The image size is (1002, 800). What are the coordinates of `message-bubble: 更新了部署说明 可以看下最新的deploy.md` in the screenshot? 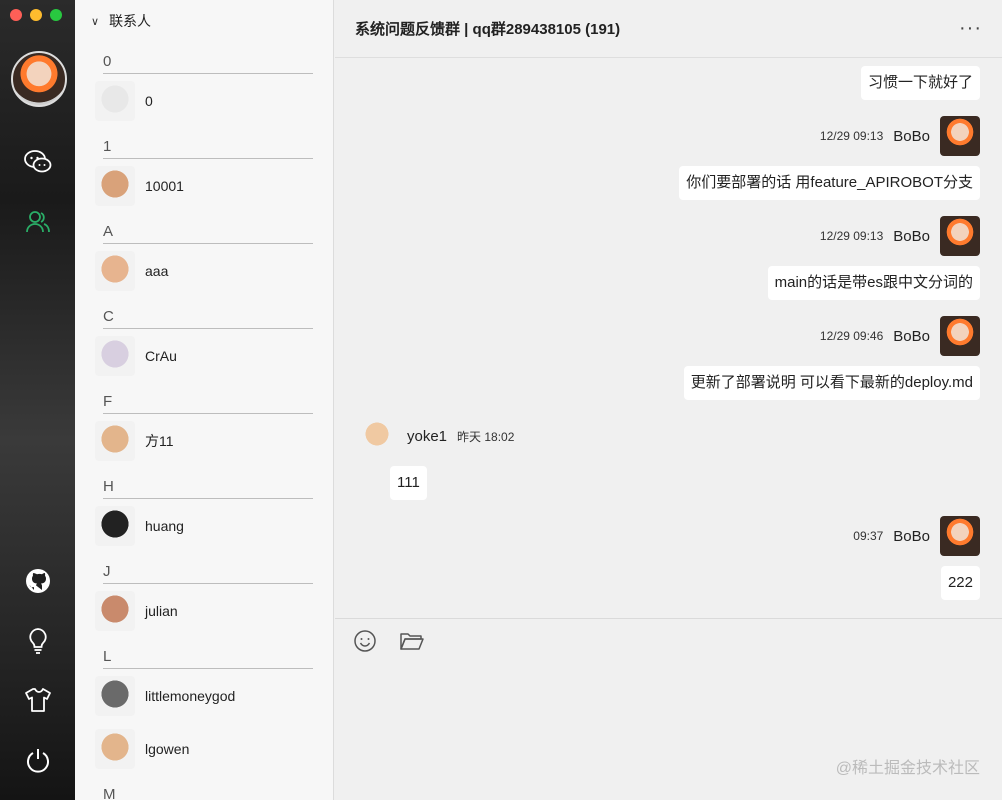 It's located at (831, 383).